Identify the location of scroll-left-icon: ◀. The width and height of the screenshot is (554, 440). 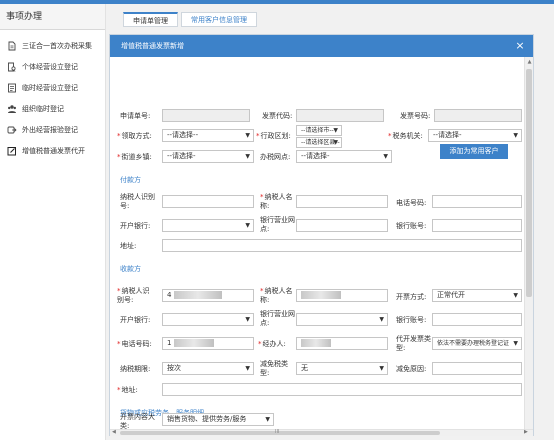
(114, 432).